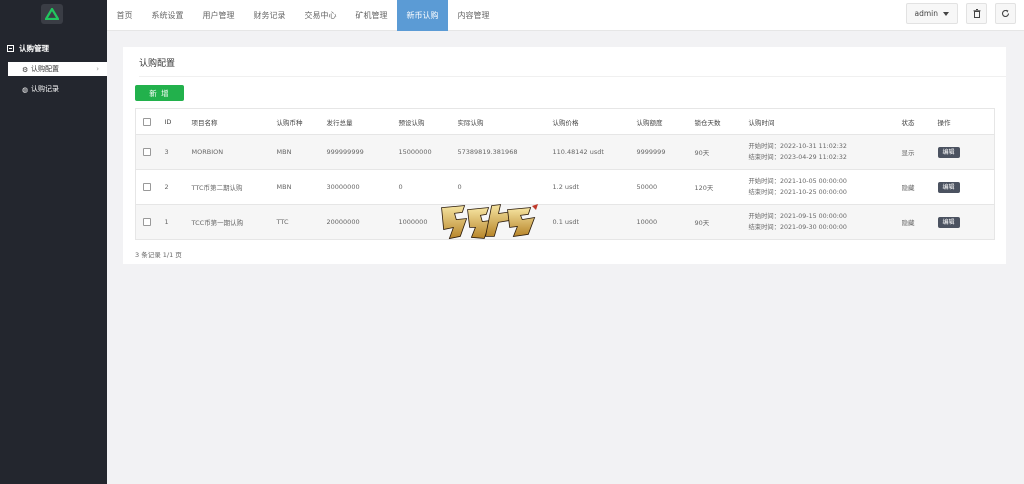 The image size is (1024, 484). Describe the element at coordinates (159, 93) in the screenshot. I see `add-button: 新 增` at that location.